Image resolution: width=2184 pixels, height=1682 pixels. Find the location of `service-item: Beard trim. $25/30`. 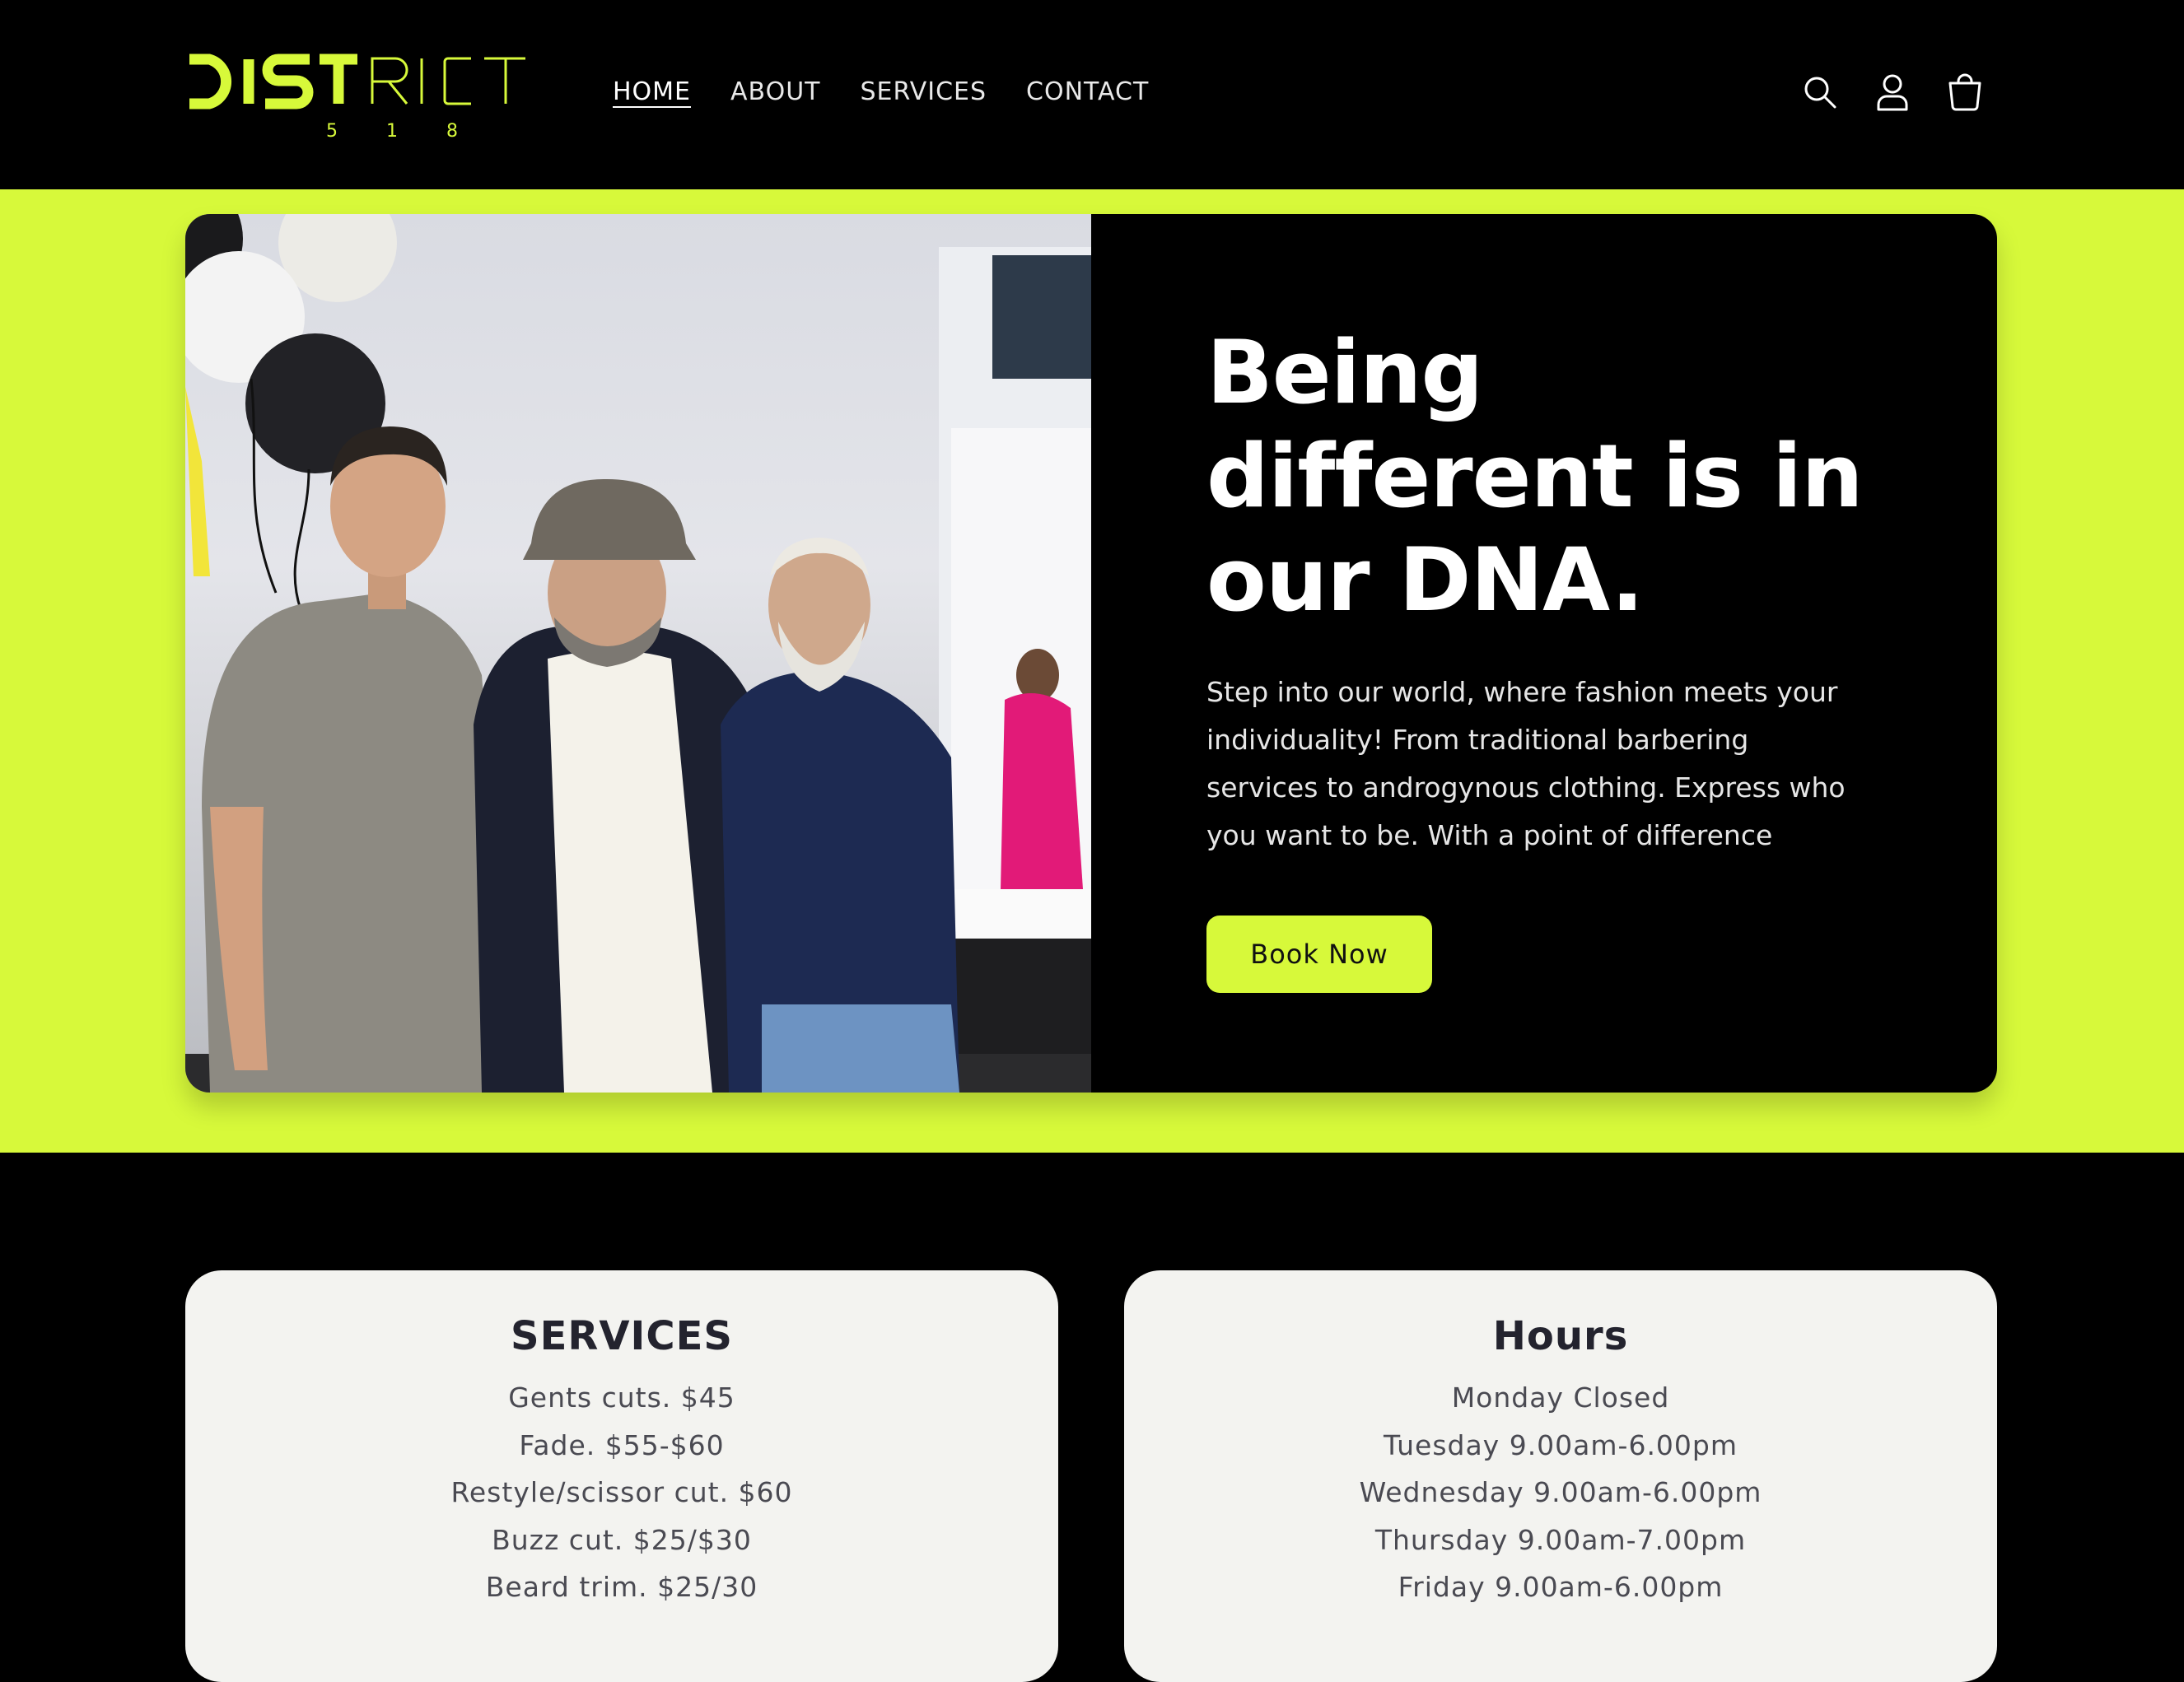

service-item: Beard trim. $25/30 is located at coordinates (621, 1587).